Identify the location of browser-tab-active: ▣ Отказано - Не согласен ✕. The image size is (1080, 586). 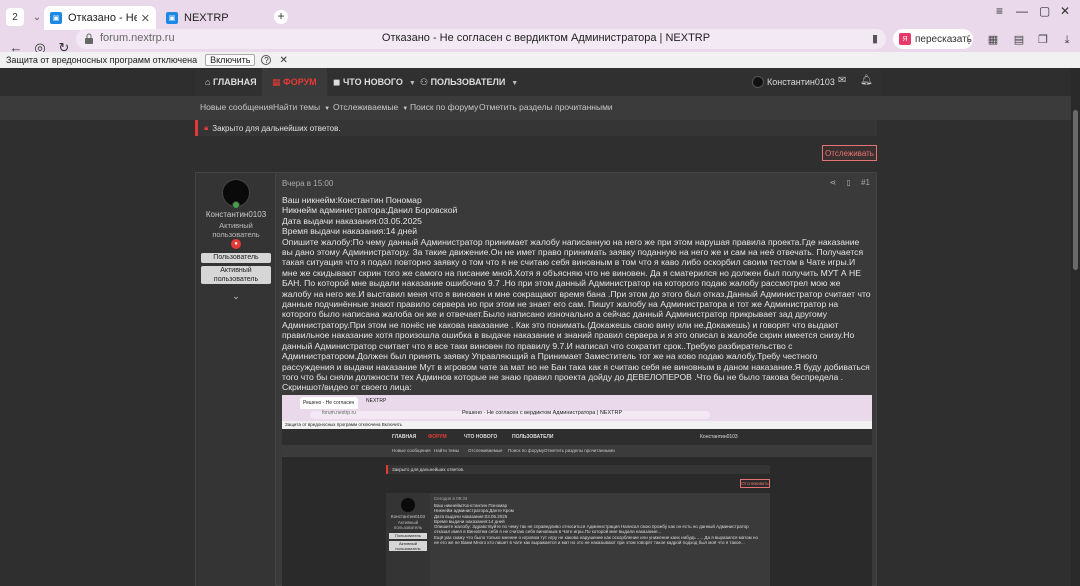
(100, 18).